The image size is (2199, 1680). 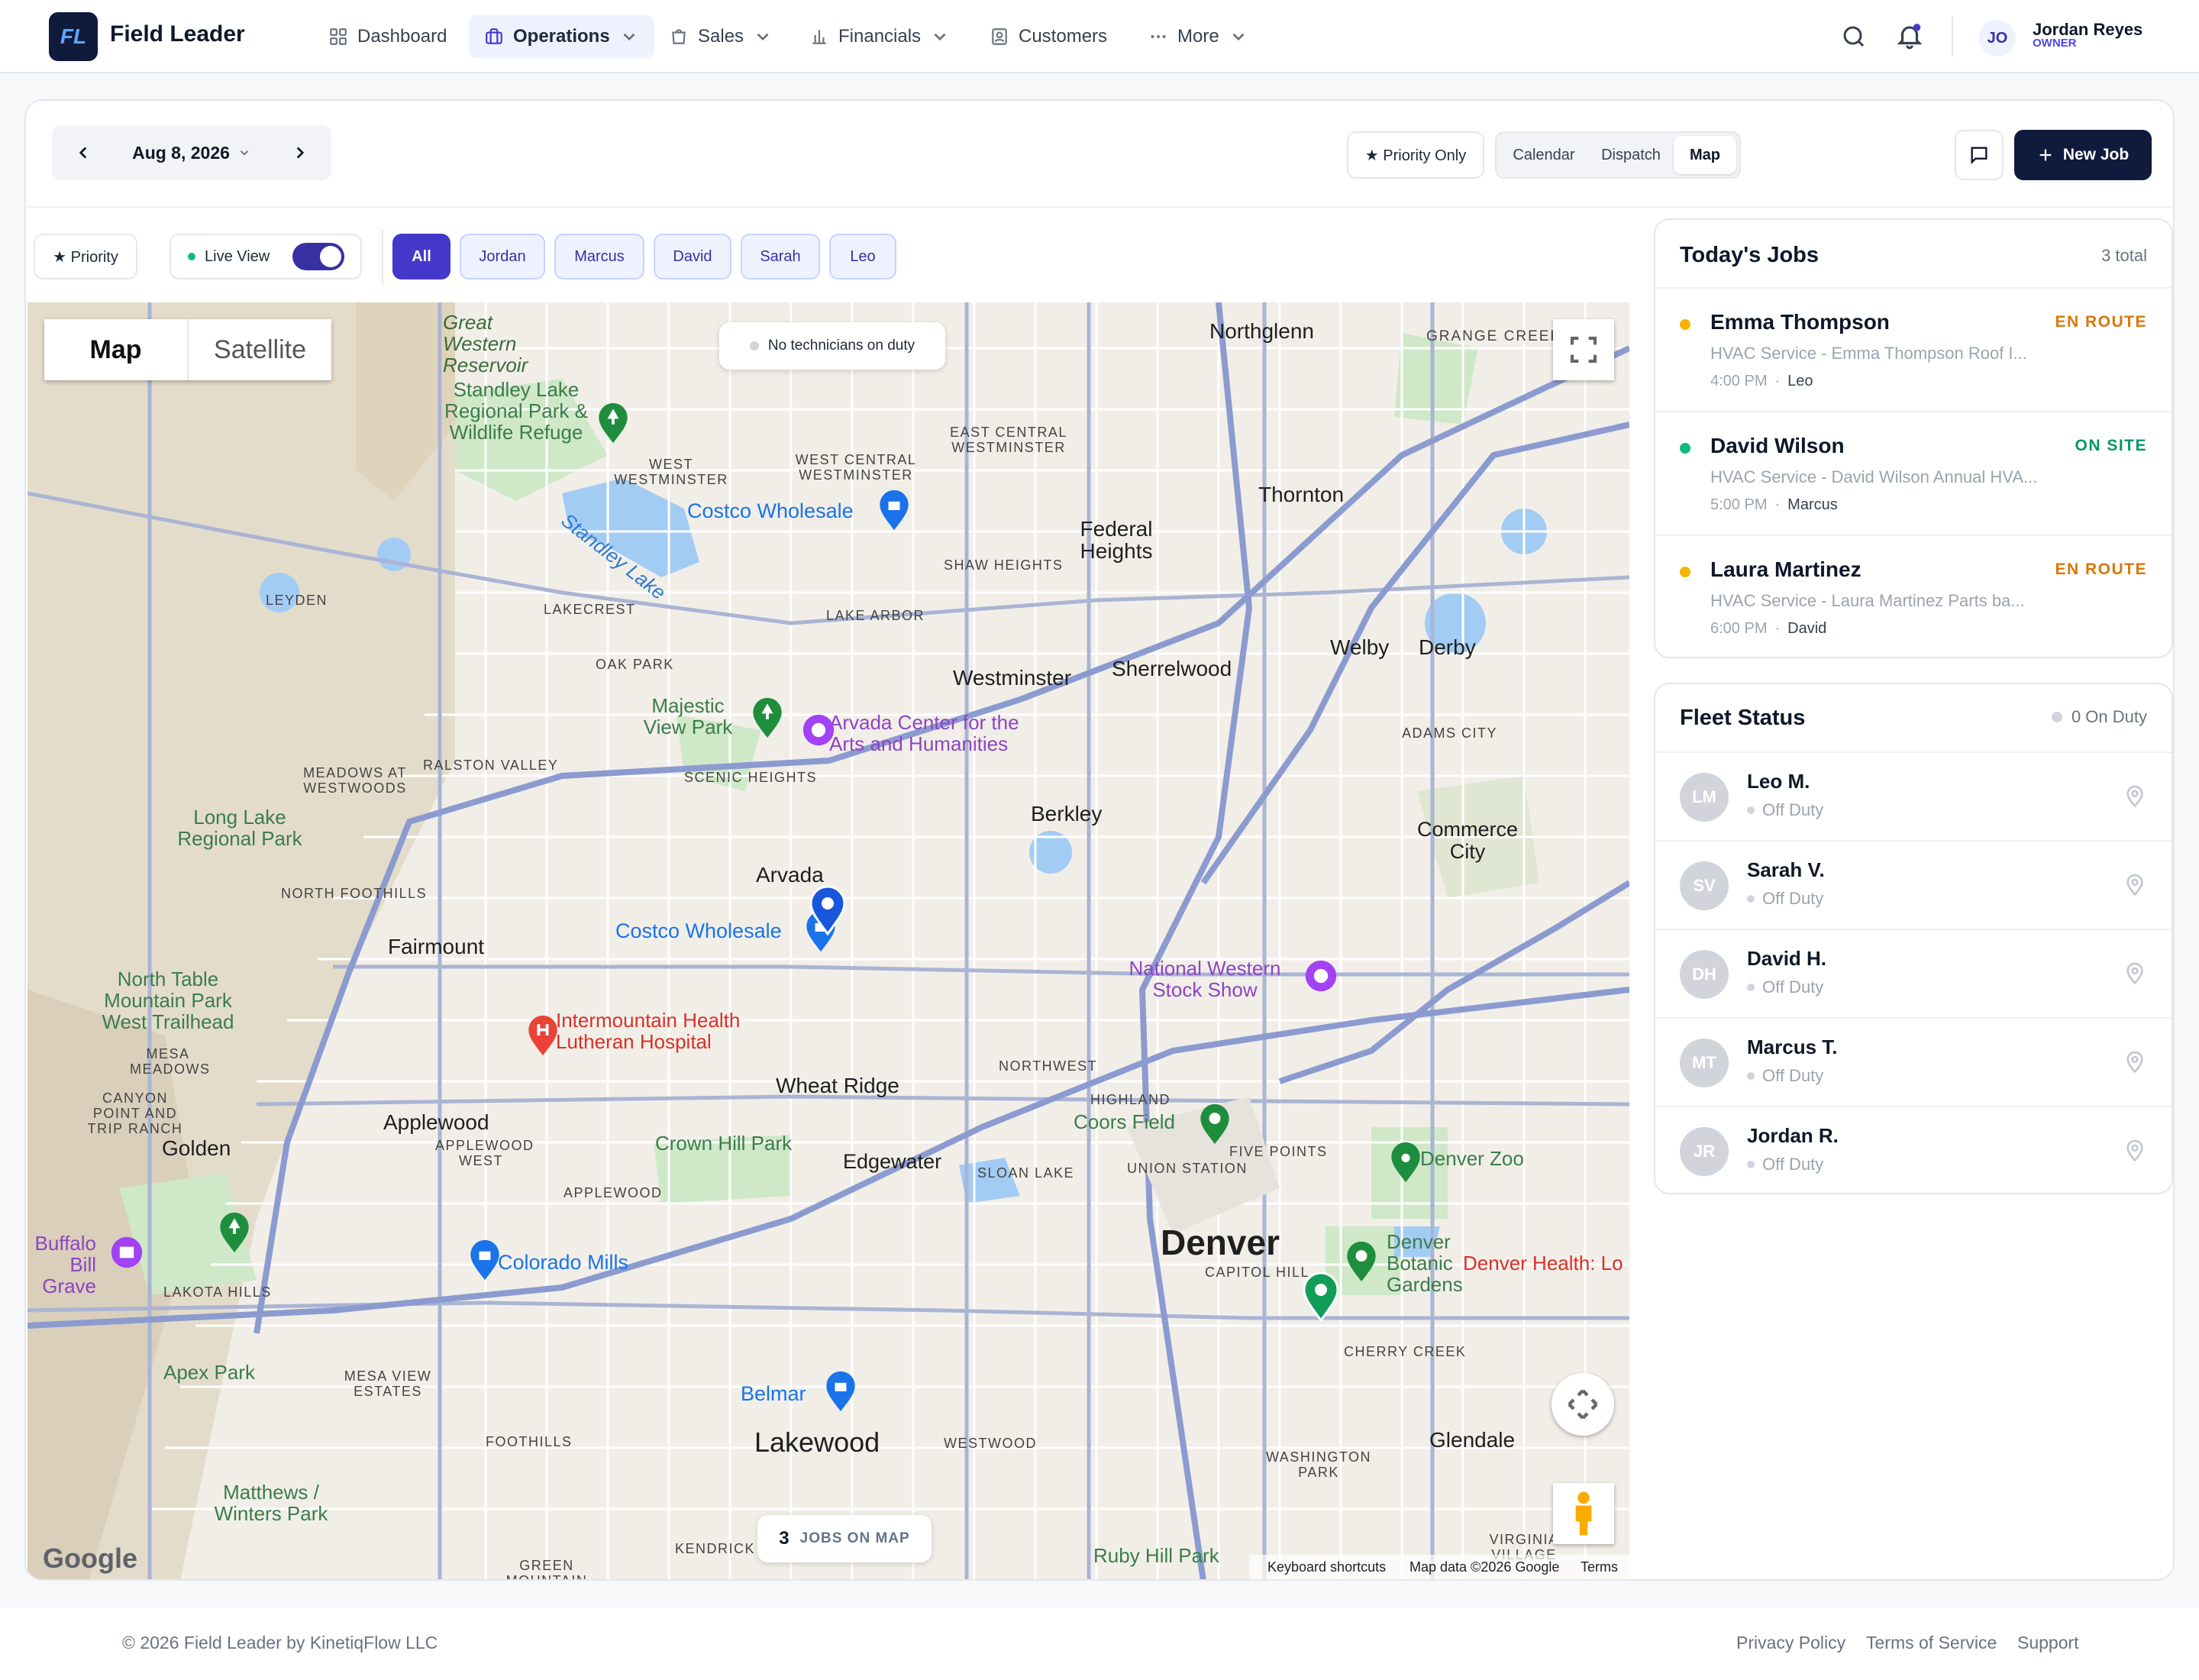 I want to click on keyboard-shortcuts-link: Keyboard shortcuts, so click(x=1326, y=1567).